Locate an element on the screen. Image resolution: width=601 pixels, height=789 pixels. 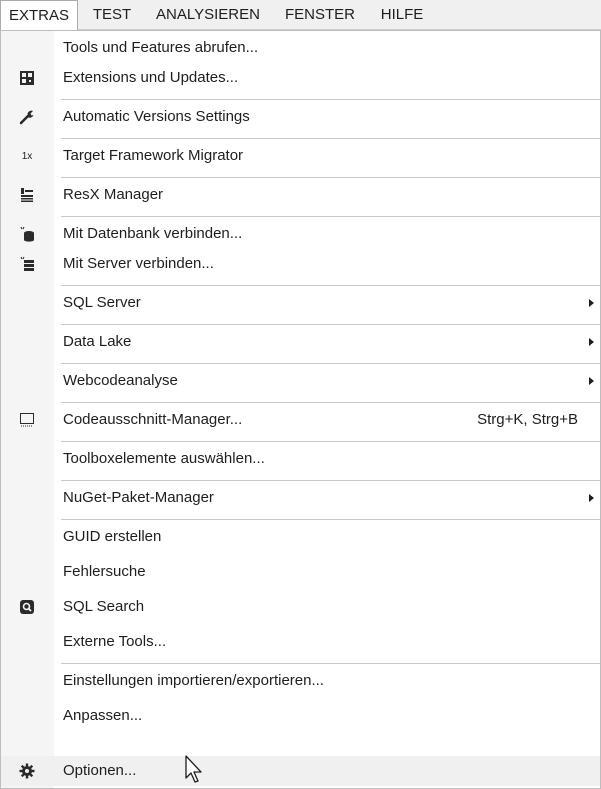
menu-item-automatic-versions: Automatic Versions Settings is located at coordinates (300, 117).